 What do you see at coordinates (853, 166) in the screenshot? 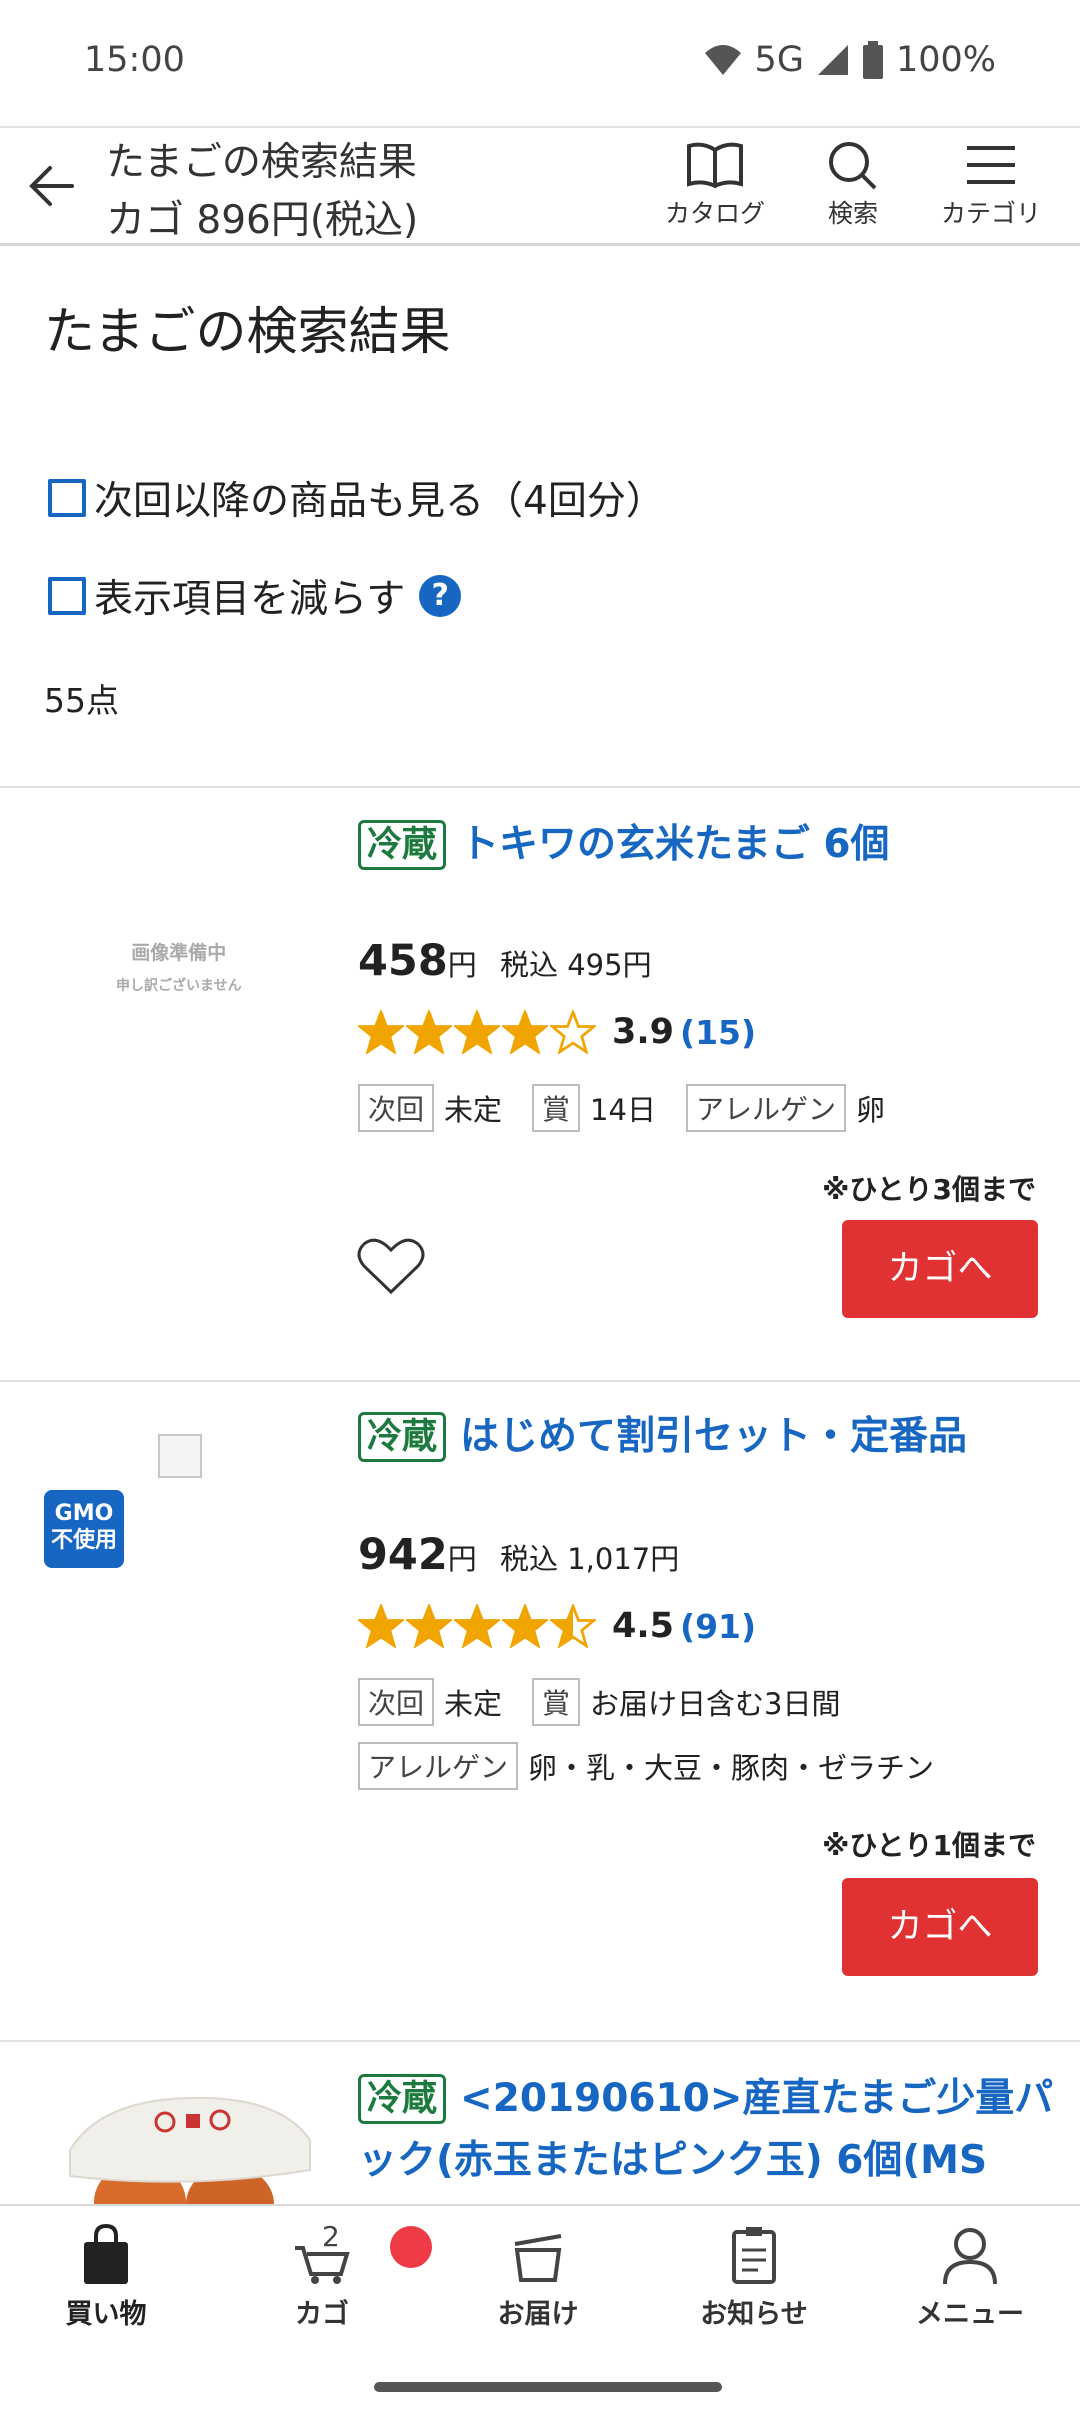
I see `search-icon` at bounding box center [853, 166].